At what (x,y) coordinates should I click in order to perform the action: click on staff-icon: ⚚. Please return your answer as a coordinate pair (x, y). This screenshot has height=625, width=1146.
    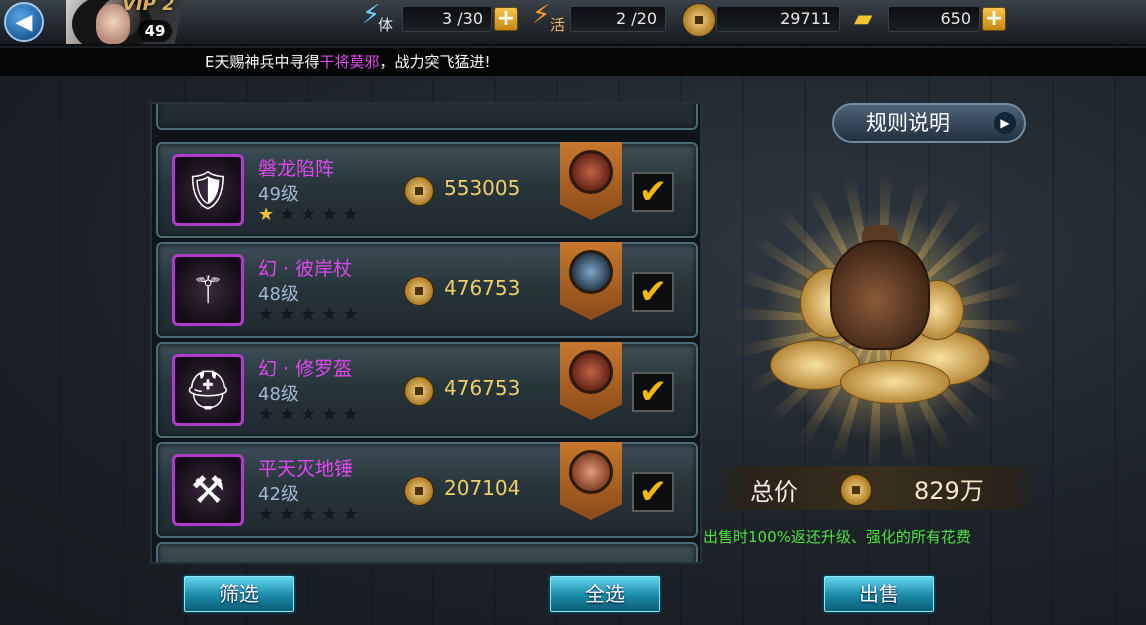
    Looking at the image, I should click on (208, 290).